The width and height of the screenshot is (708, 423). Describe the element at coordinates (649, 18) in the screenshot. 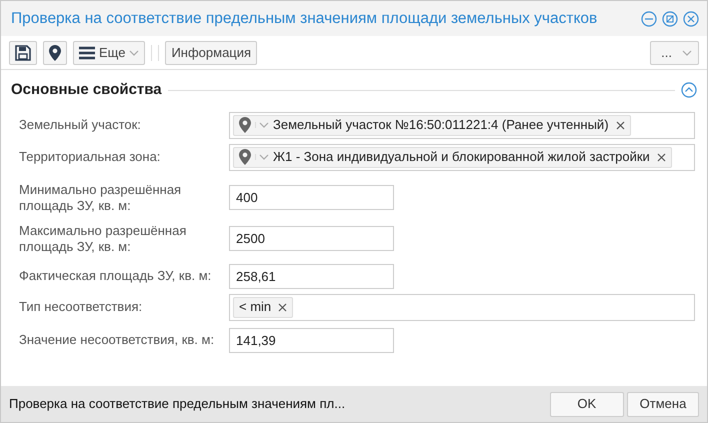

I see `minimize-icon` at that location.